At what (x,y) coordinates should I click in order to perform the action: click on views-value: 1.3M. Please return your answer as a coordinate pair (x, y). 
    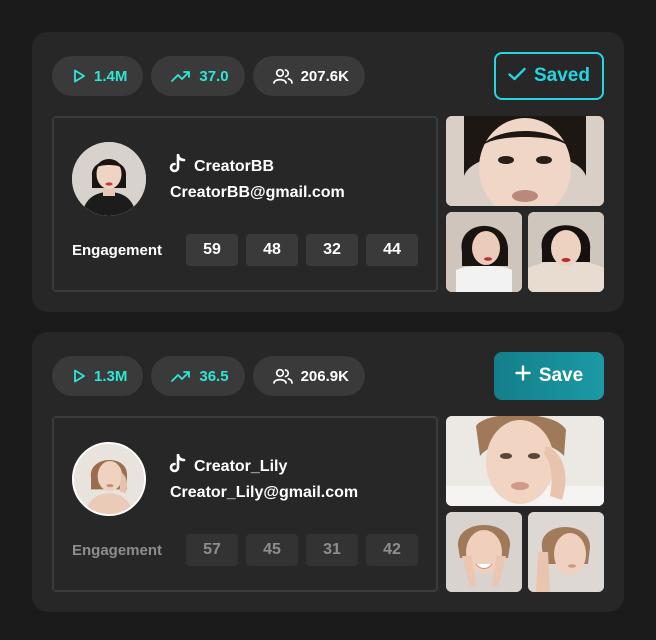
    Looking at the image, I should click on (111, 376).